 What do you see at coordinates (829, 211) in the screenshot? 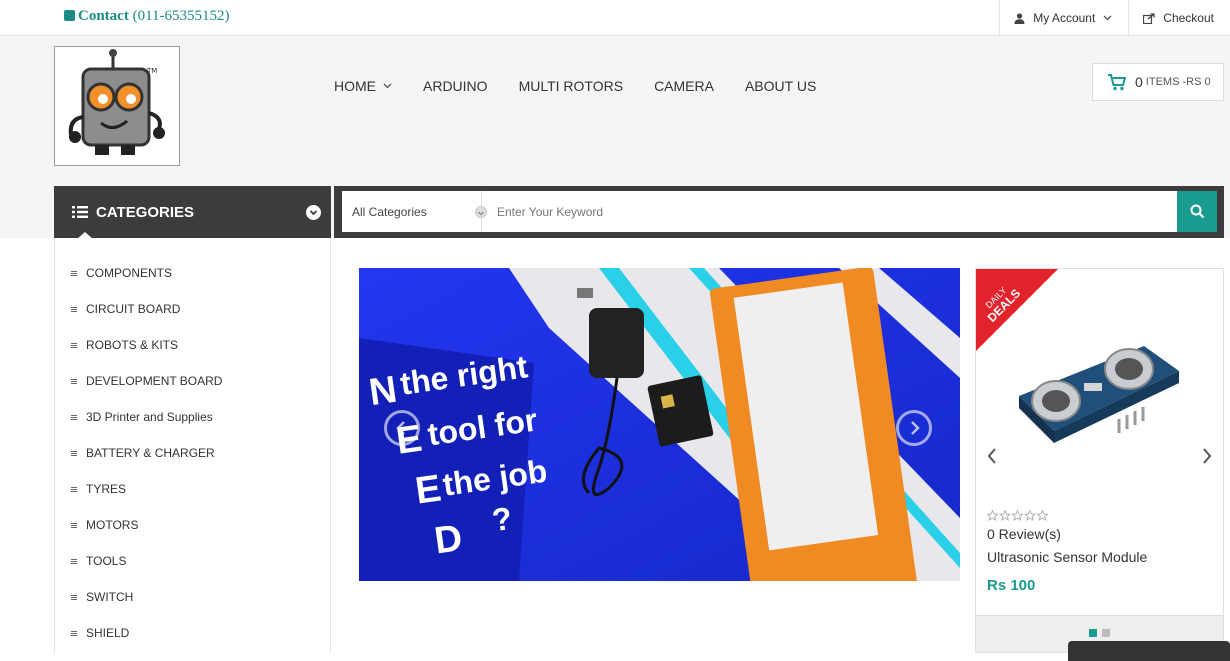
I see `search-input` at bounding box center [829, 211].